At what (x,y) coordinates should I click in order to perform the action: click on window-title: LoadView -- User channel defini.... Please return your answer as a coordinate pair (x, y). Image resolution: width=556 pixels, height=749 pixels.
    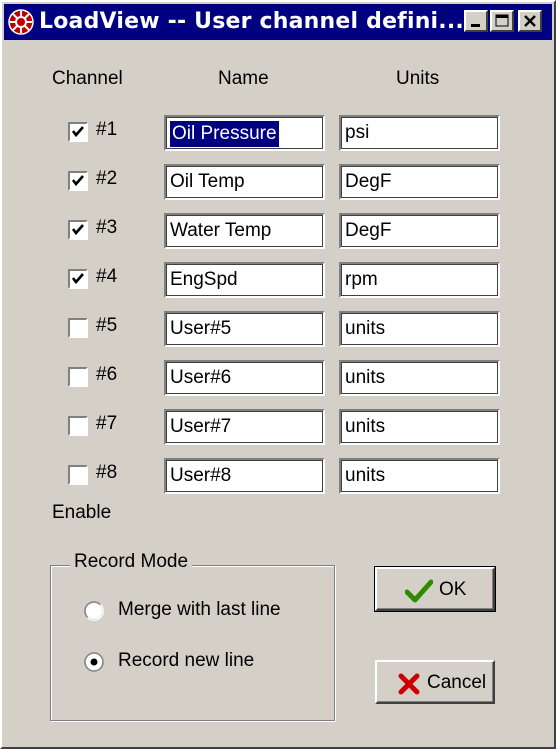
    Looking at the image, I should click on (251, 21).